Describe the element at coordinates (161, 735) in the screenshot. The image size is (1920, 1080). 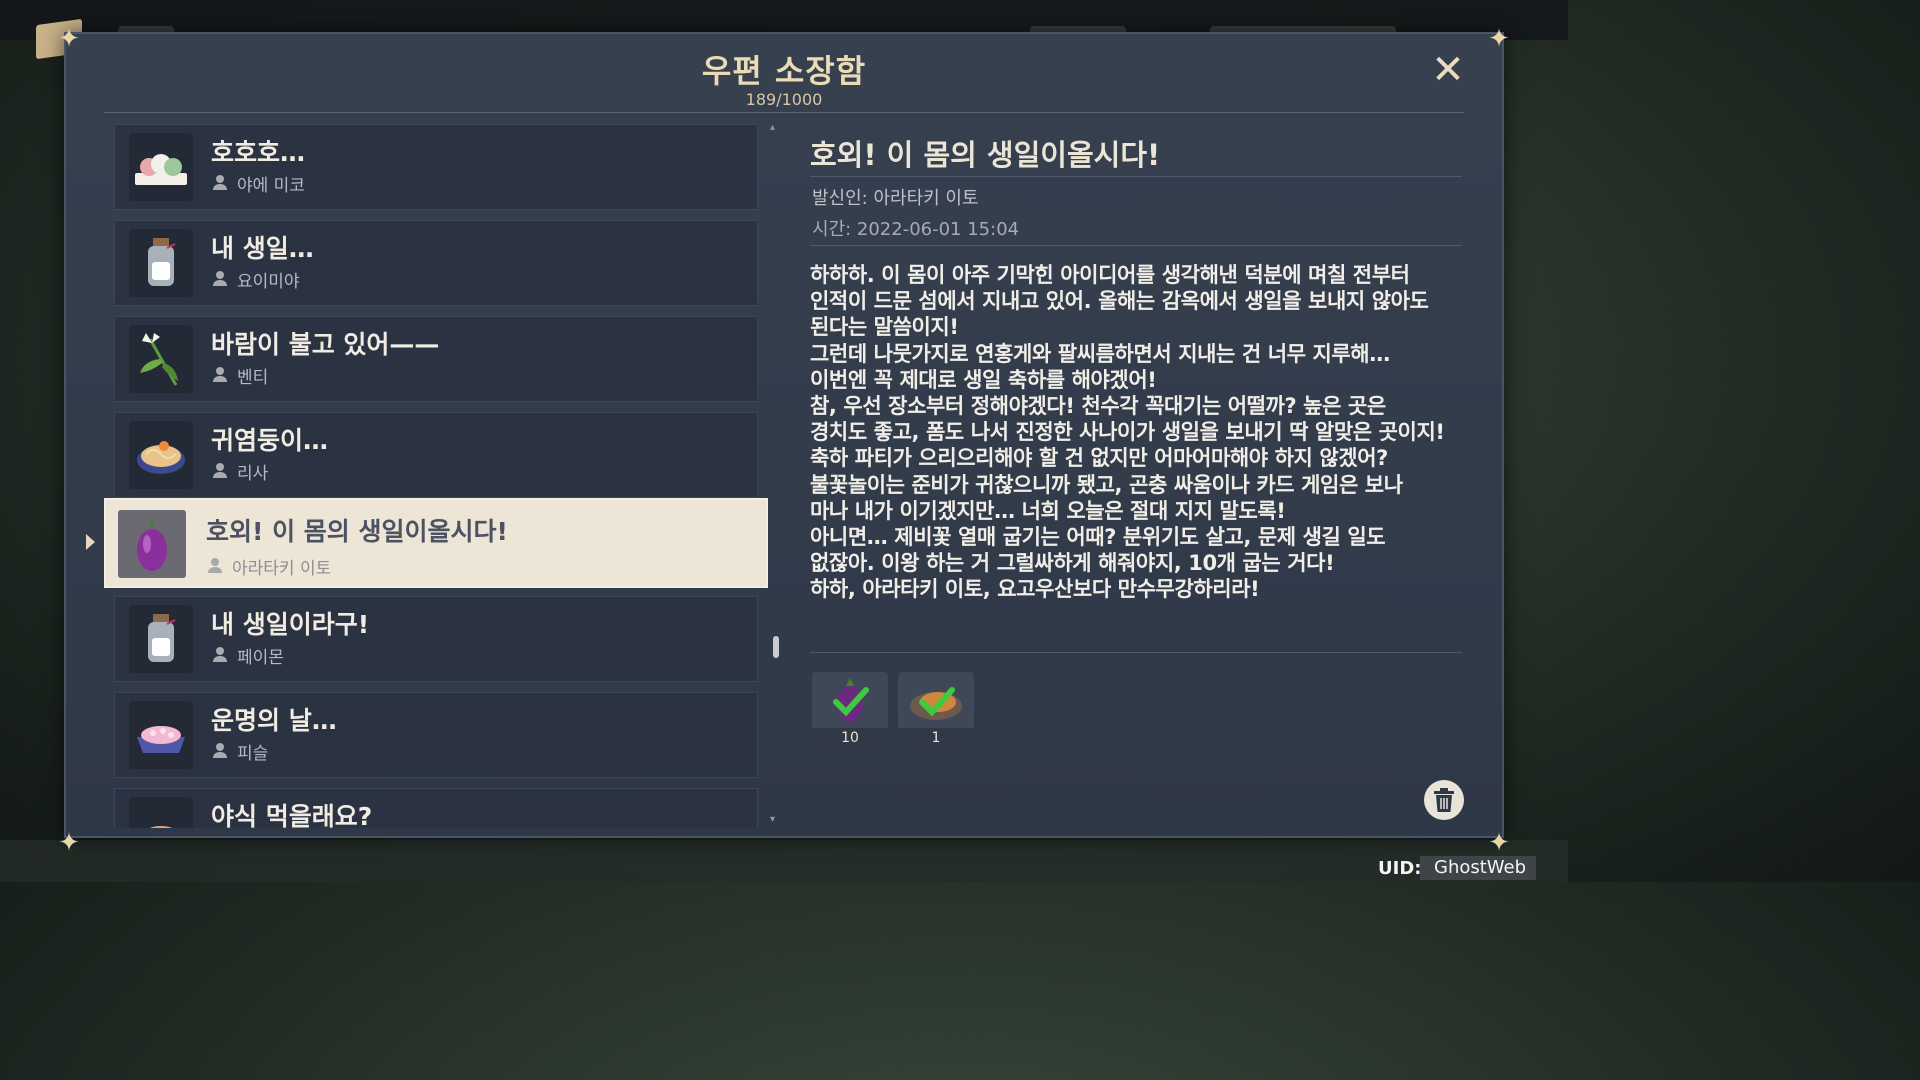
I see `cake-icon` at that location.